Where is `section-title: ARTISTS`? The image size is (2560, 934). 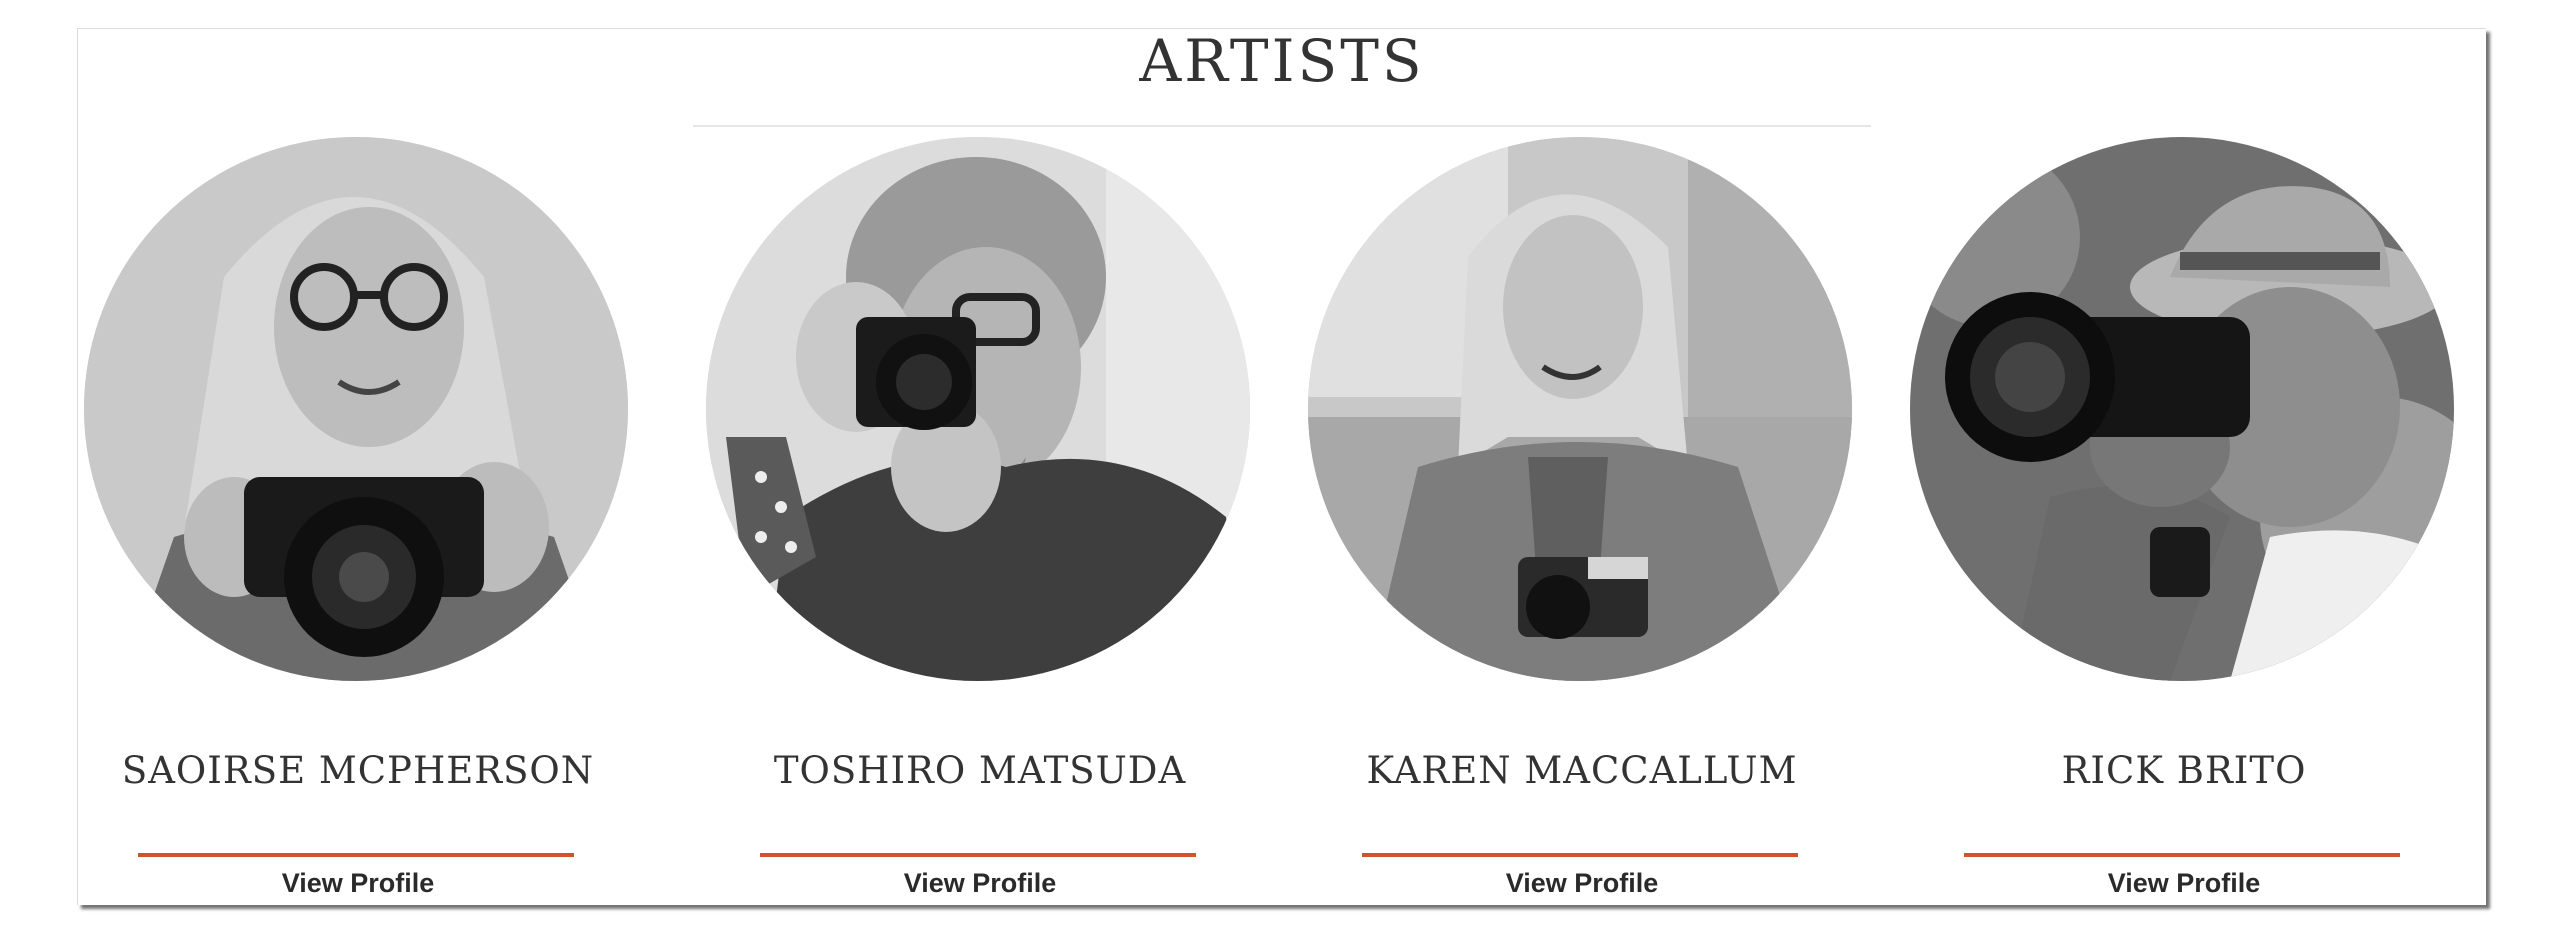 section-title: ARTISTS is located at coordinates (1282, 61).